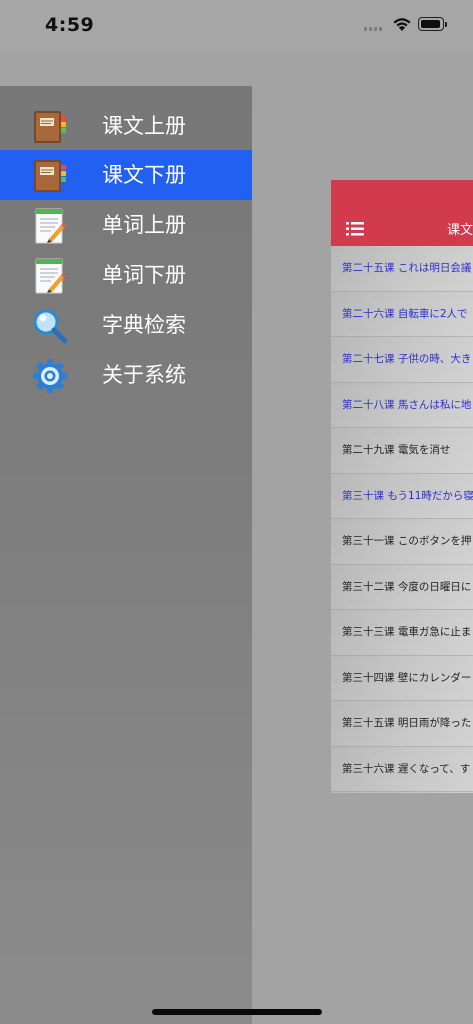 Image resolution: width=473 pixels, height=1024 pixels. I want to click on lesson-row: 第三十五课 明日雨が降った 止です, so click(402, 724).